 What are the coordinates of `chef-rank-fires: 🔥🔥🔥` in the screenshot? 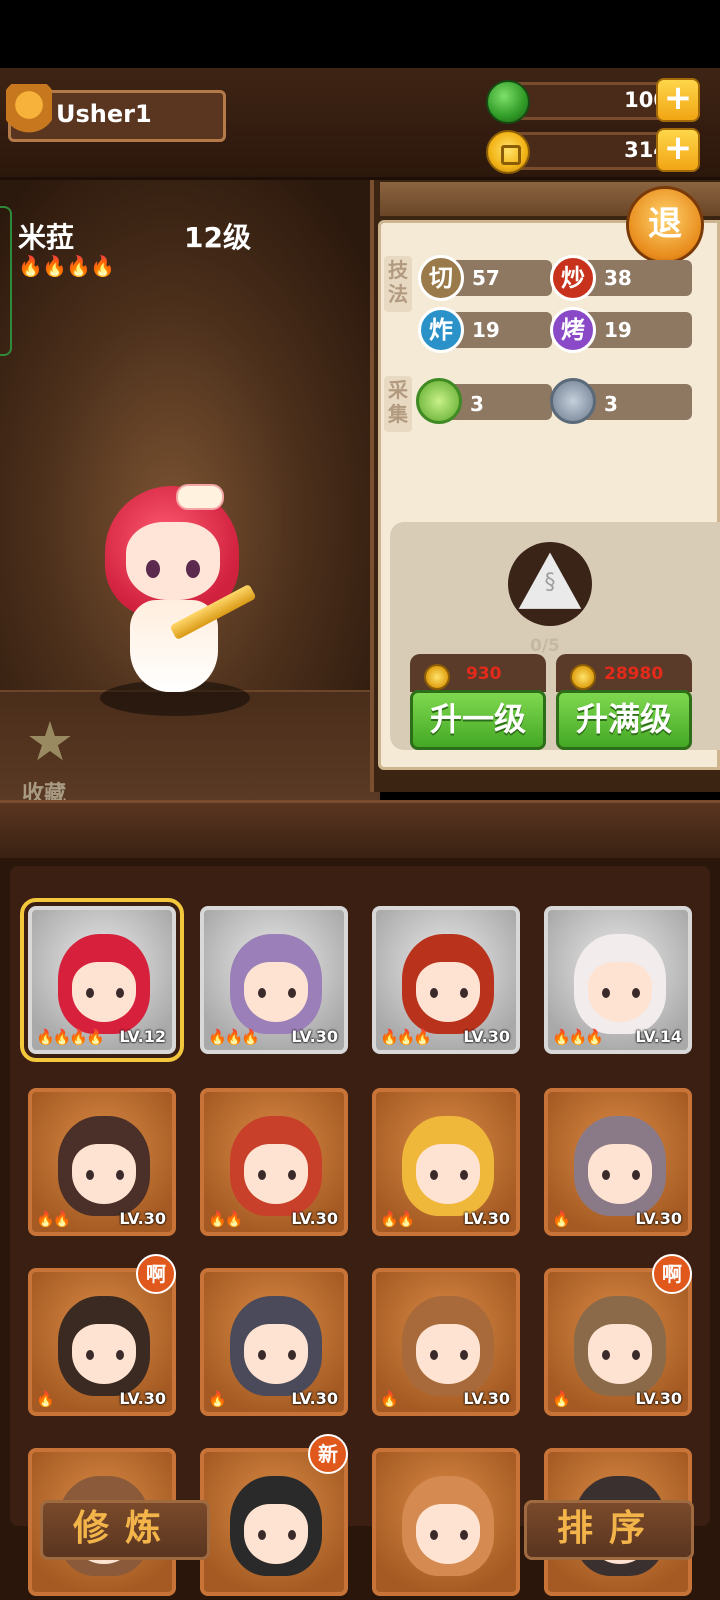 It's located at (578, 1037).